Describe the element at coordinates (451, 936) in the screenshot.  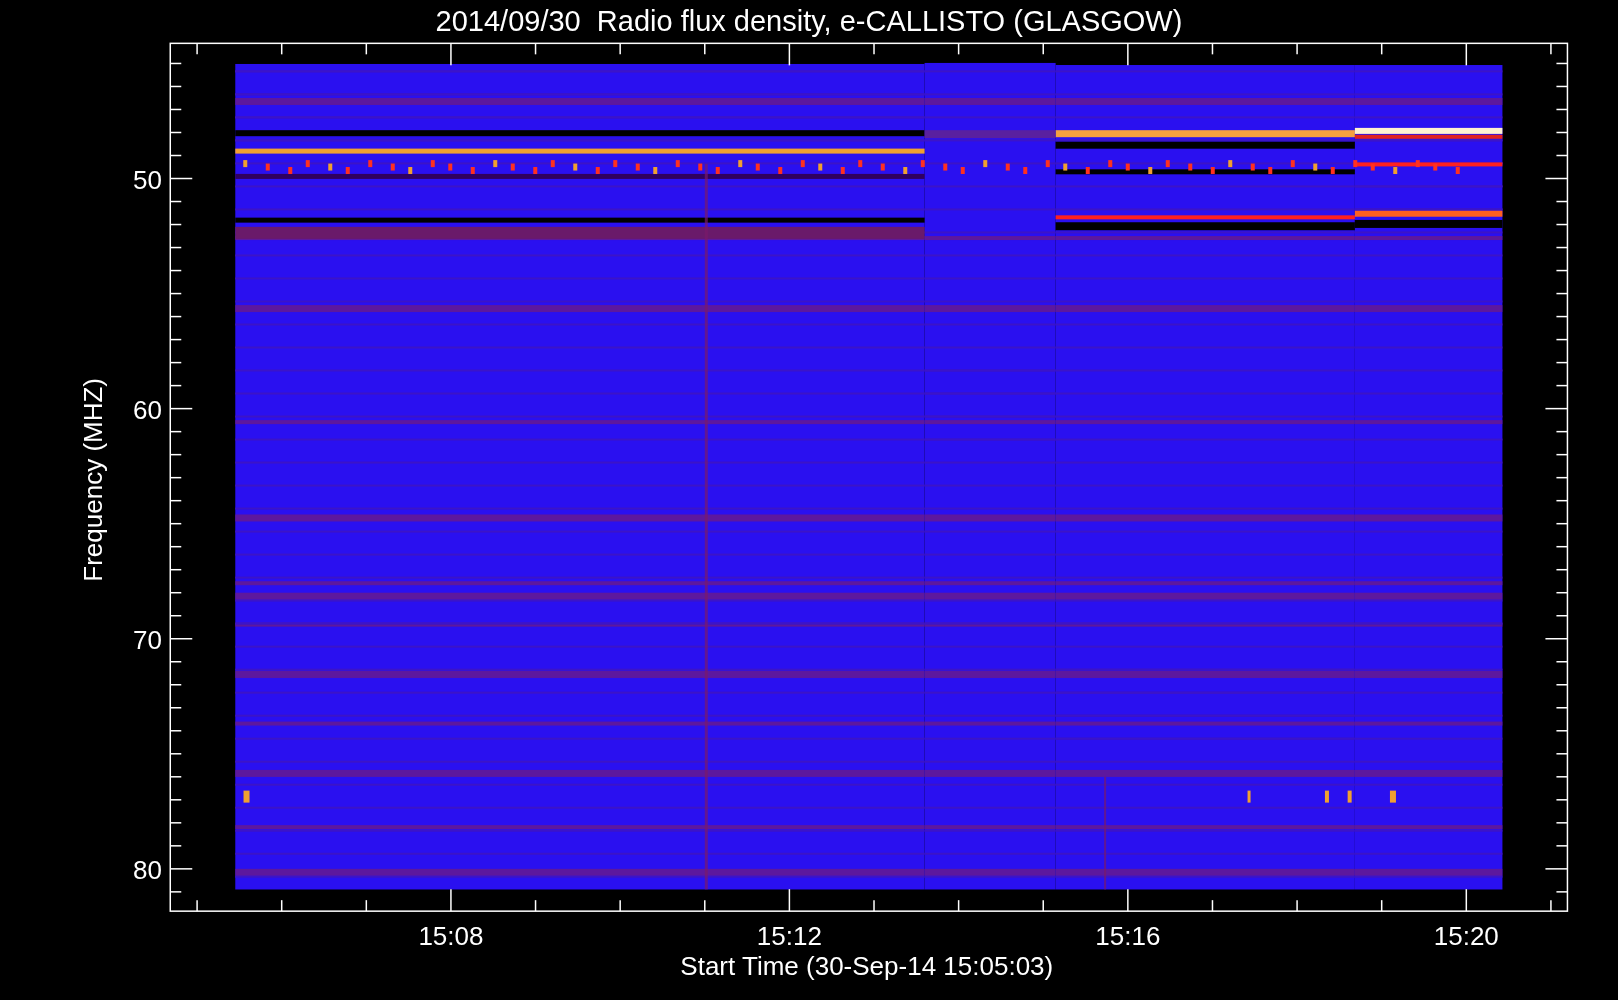
I see `x-tick-label: 15:08` at that location.